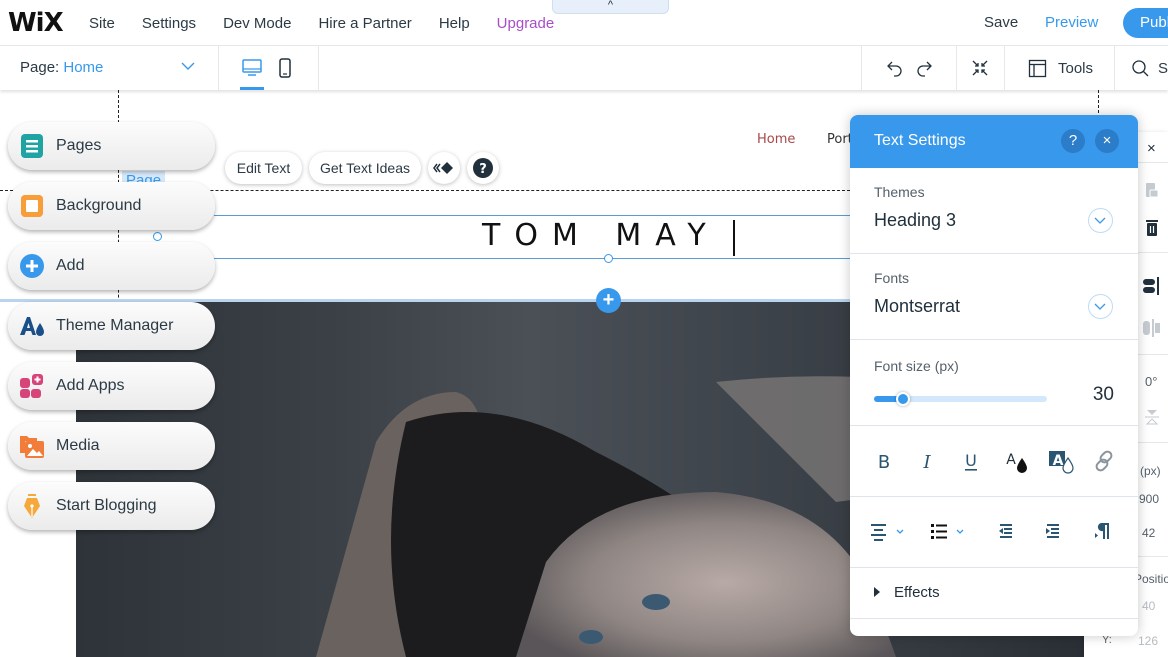 The width and height of the screenshot is (1168, 657). I want to click on add-icon, so click(32, 266).